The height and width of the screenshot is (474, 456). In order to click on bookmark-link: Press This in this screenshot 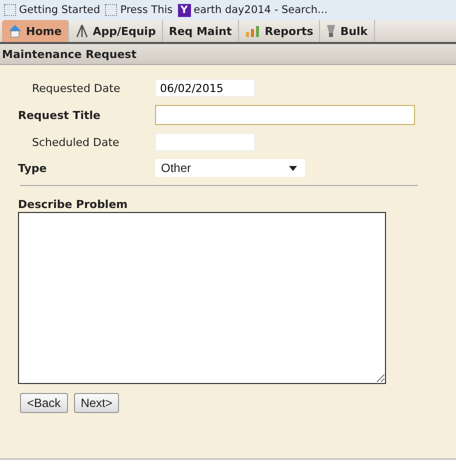, I will do `click(139, 10)`.